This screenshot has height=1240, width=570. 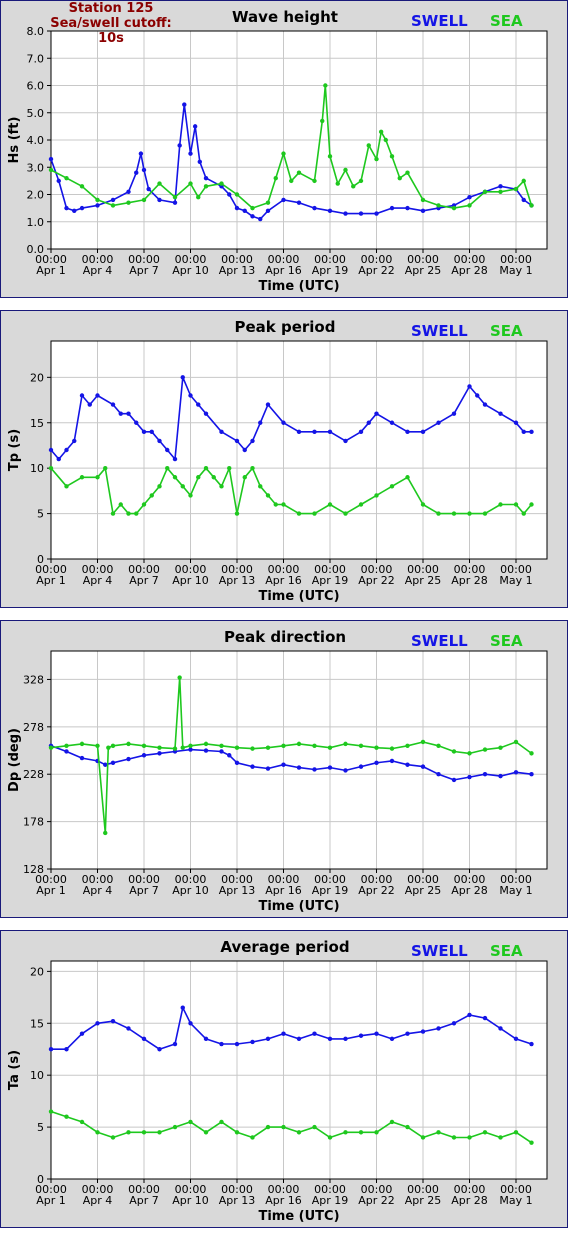 I want to click on y-axis-label: Dp (deg), so click(x=14, y=760).